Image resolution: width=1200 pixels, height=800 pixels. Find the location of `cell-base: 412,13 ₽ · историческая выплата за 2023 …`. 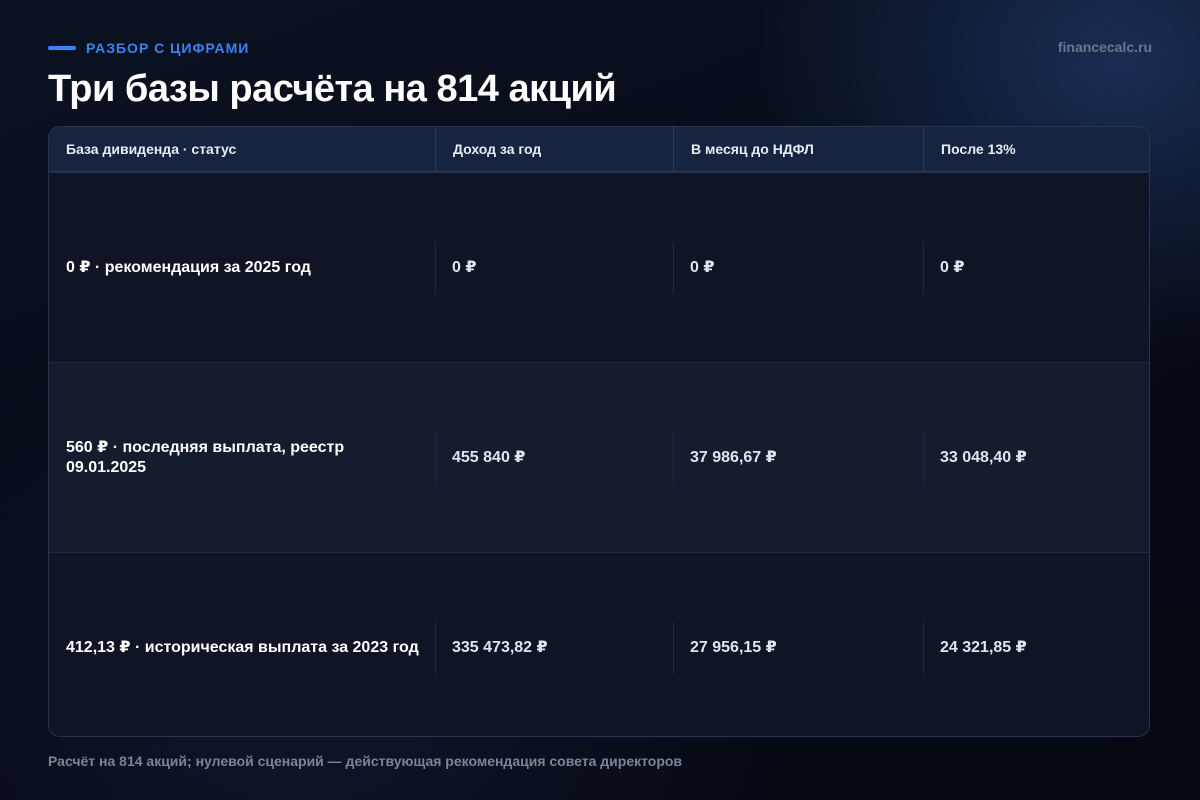

cell-base: 412,13 ₽ · историческая выплата за 2023 … is located at coordinates (242, 647).